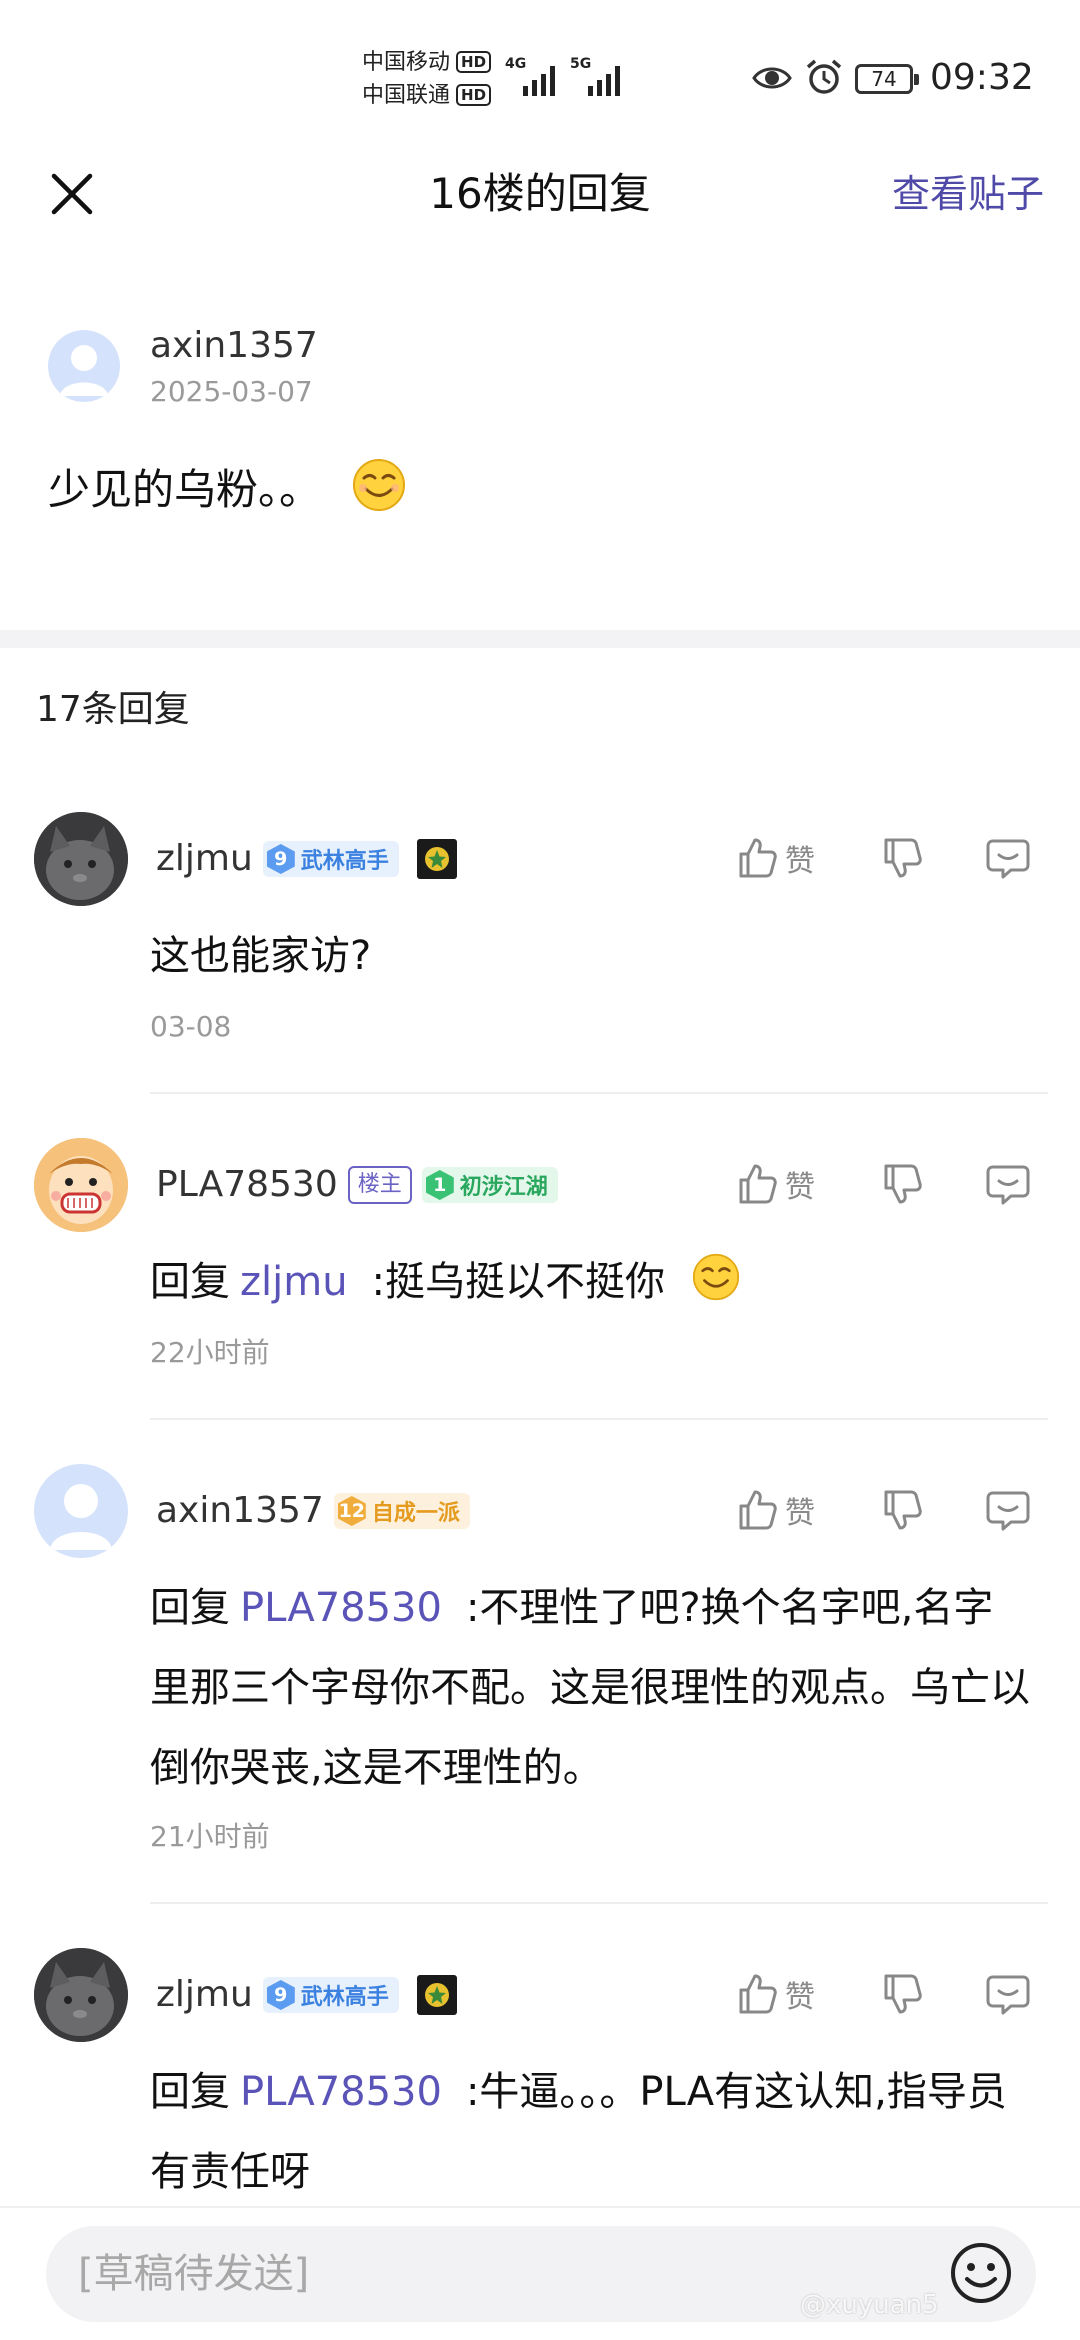  I want to click on comment-text: 回复 PLA78530:牛逼。。。PLA有这认知,指导员有责任呀, so click(590, 2132).